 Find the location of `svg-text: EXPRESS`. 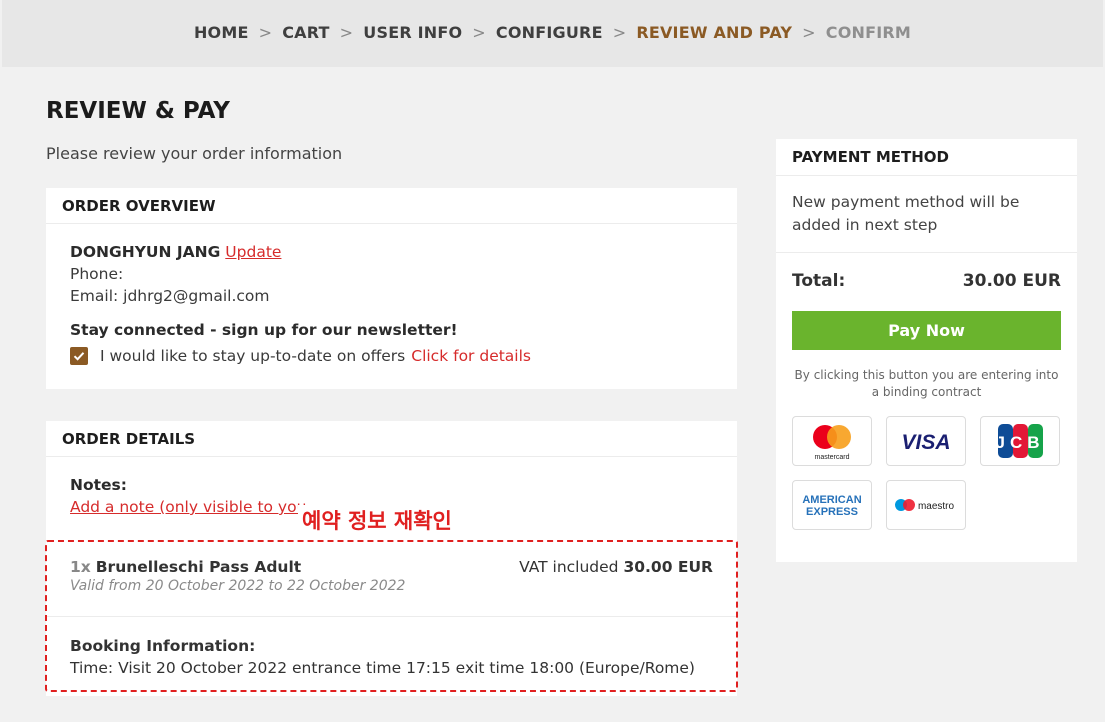

svg-text: EXPRESS is located at coordinates (832, 512).